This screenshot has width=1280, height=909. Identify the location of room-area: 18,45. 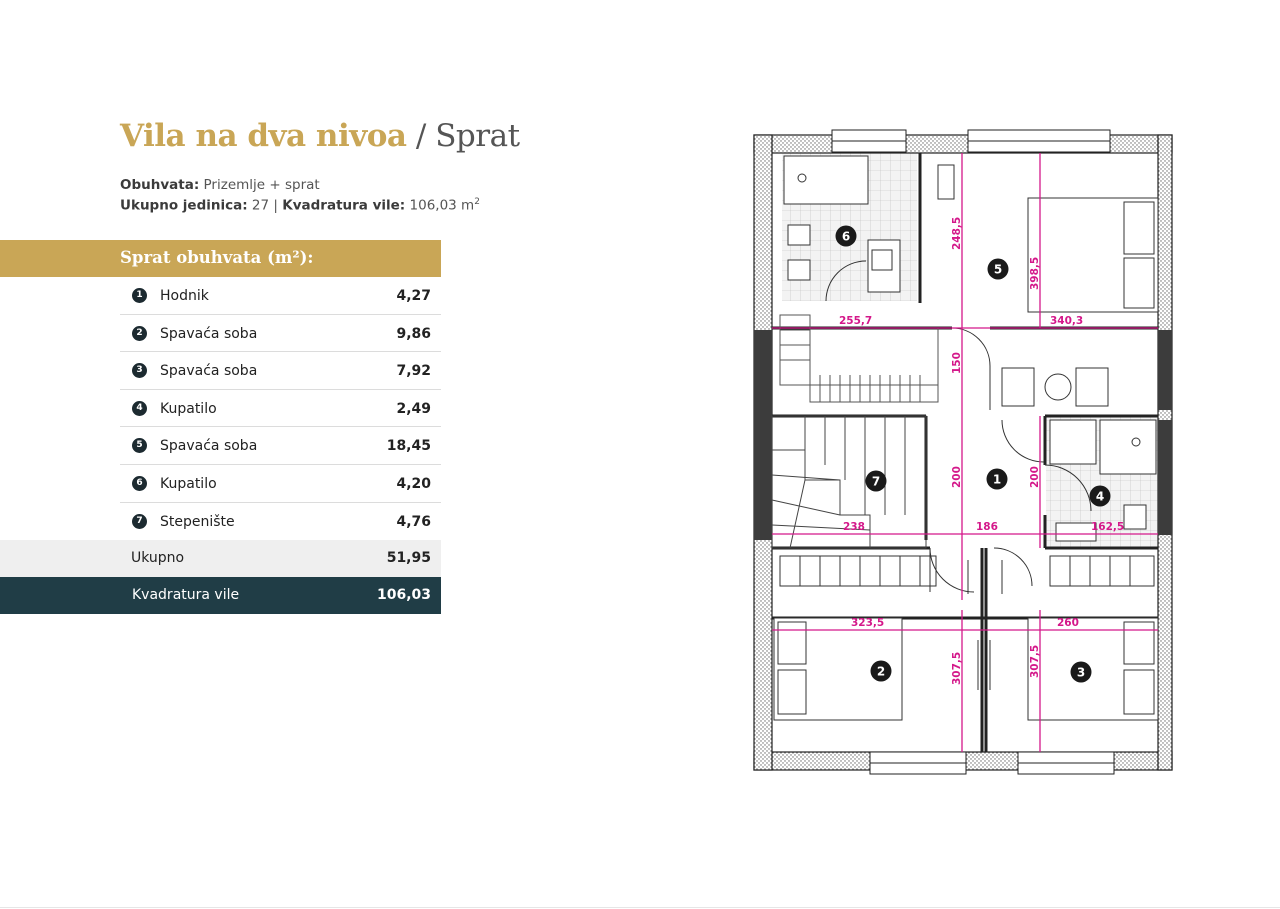
(408, 446).